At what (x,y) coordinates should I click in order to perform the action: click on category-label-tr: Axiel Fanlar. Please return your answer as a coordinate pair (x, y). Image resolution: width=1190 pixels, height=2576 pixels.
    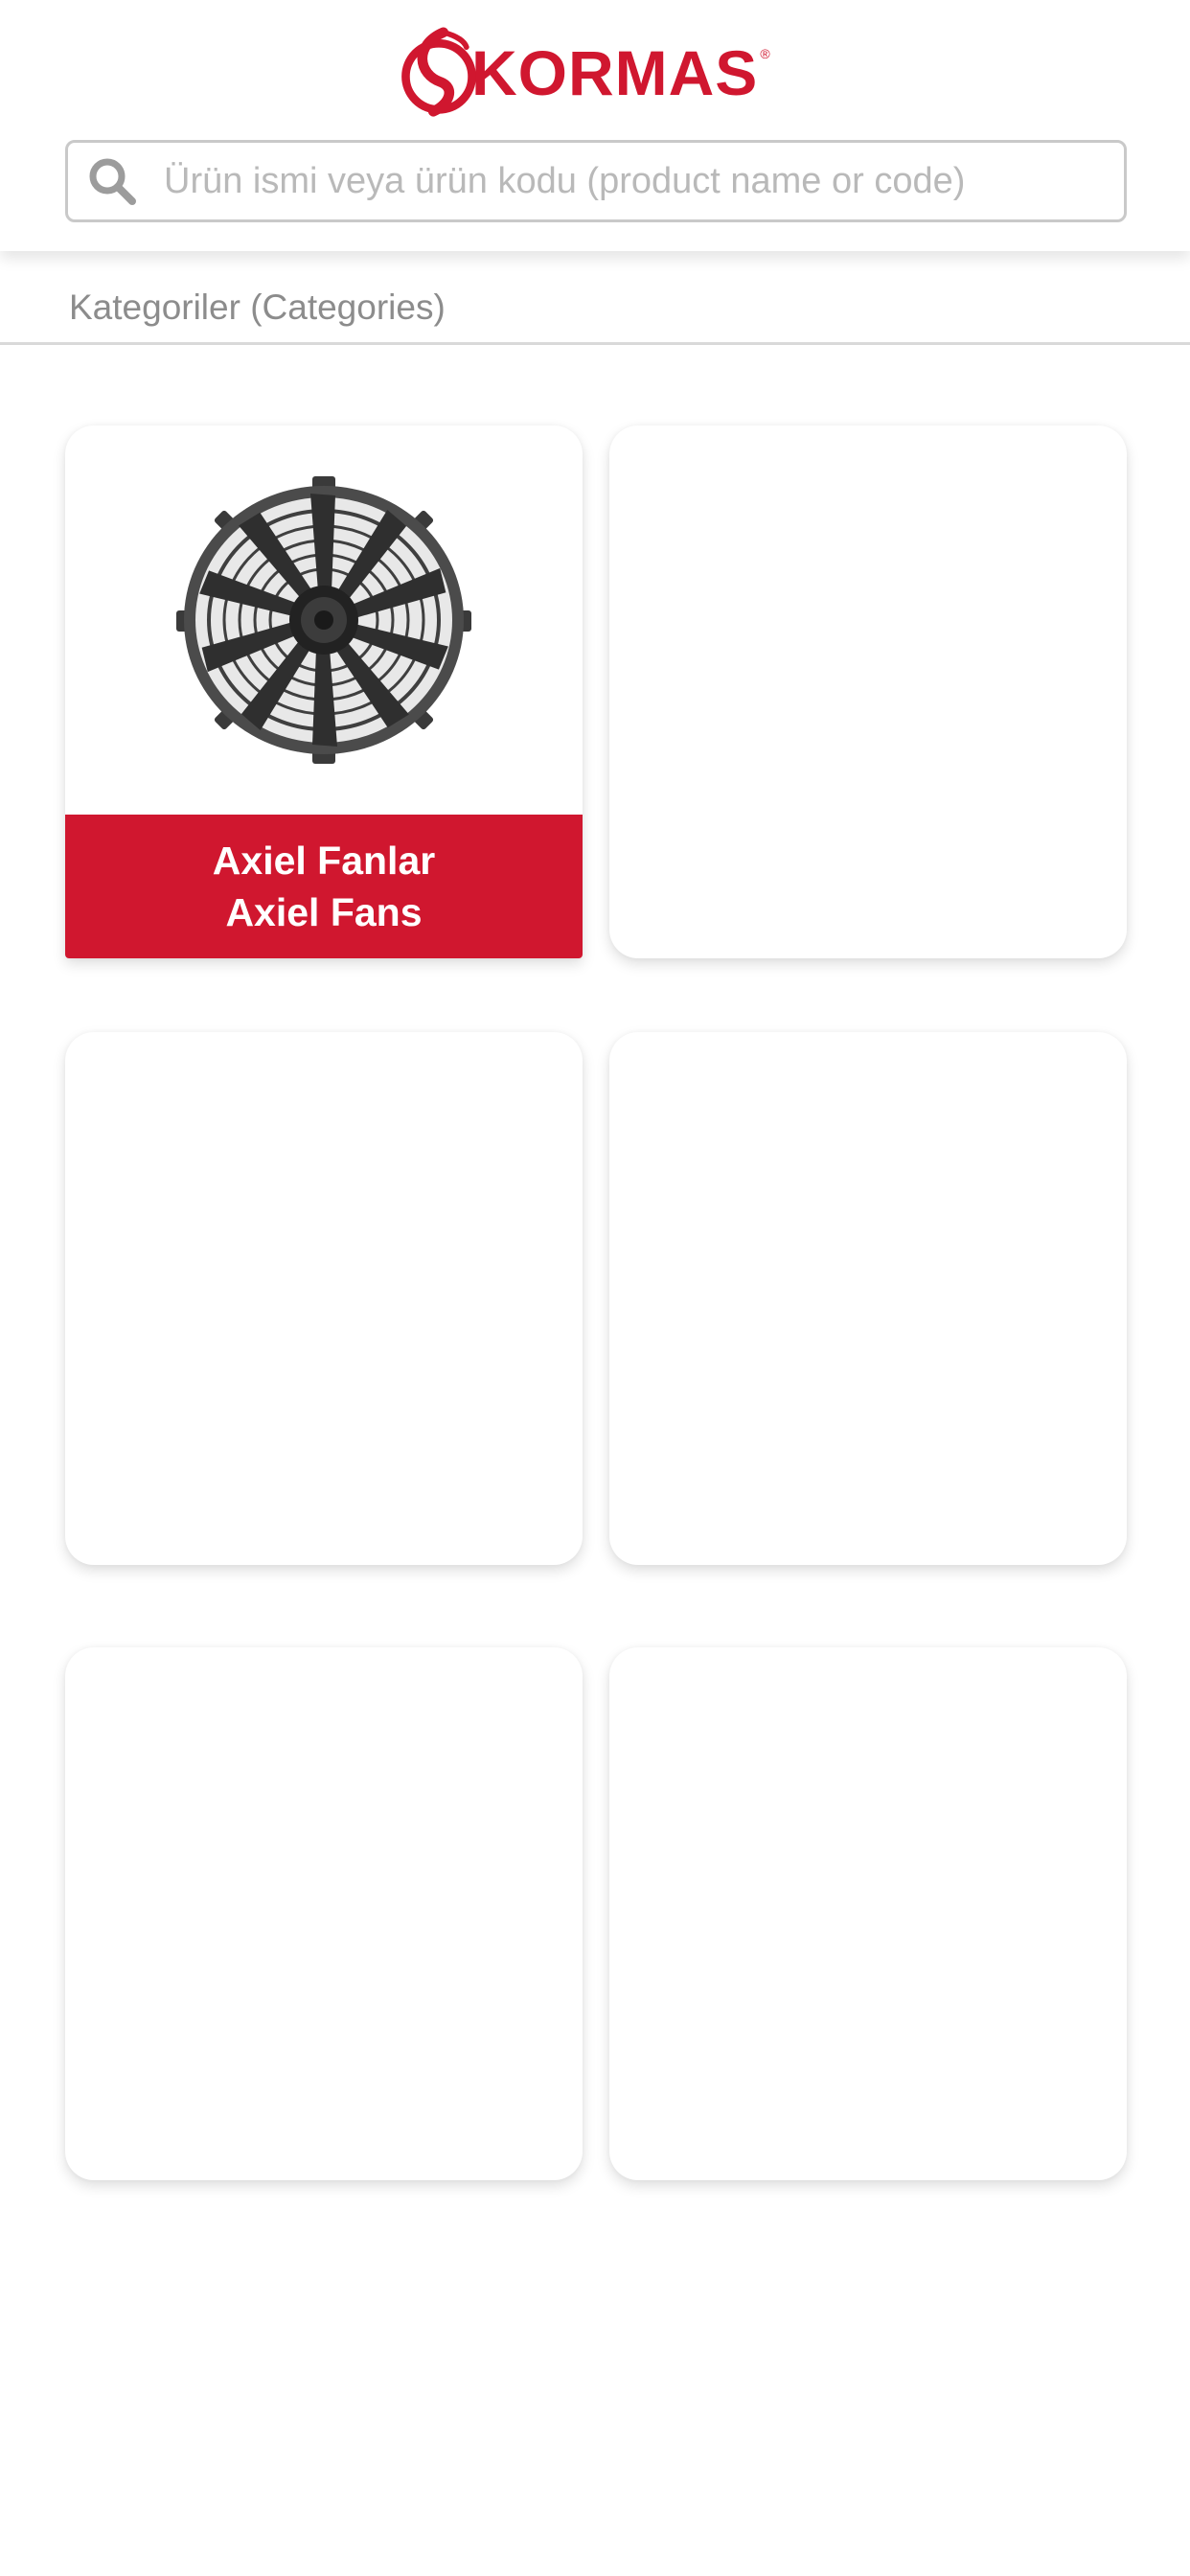
    Looking at the image, I should click on (324, 861).